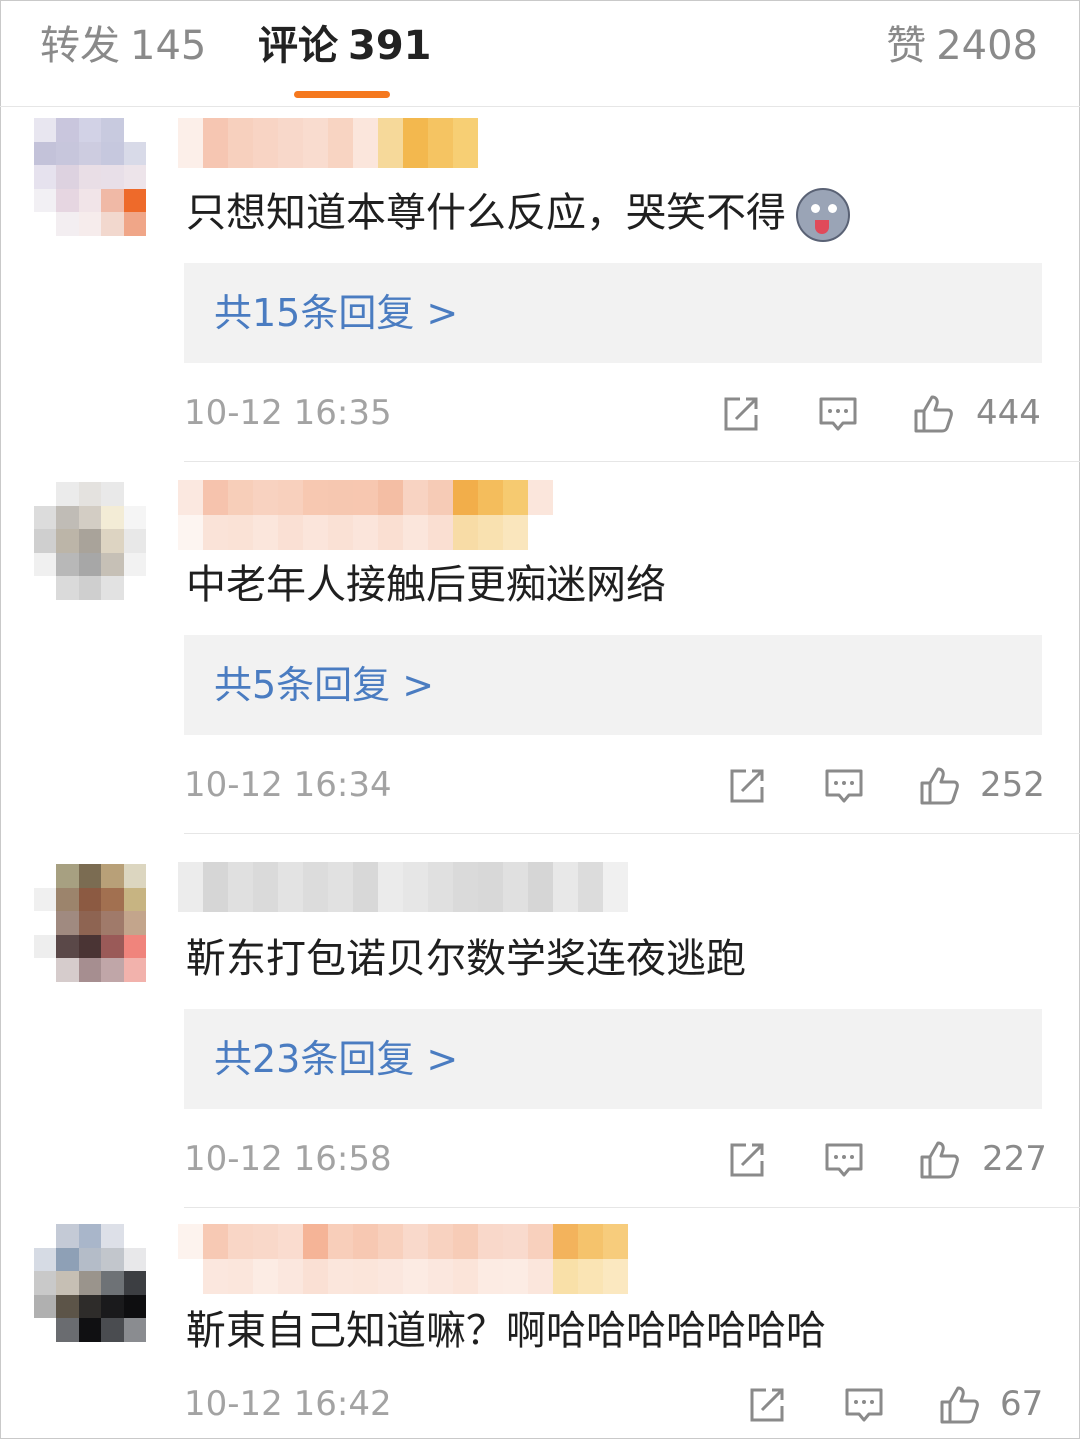 Image resolution: width=1080 pixels, height=1439 pixels. Describe the element at coordinates (906, 46) in the screenshot. I see `tab-likes-label: 赞` at that location.